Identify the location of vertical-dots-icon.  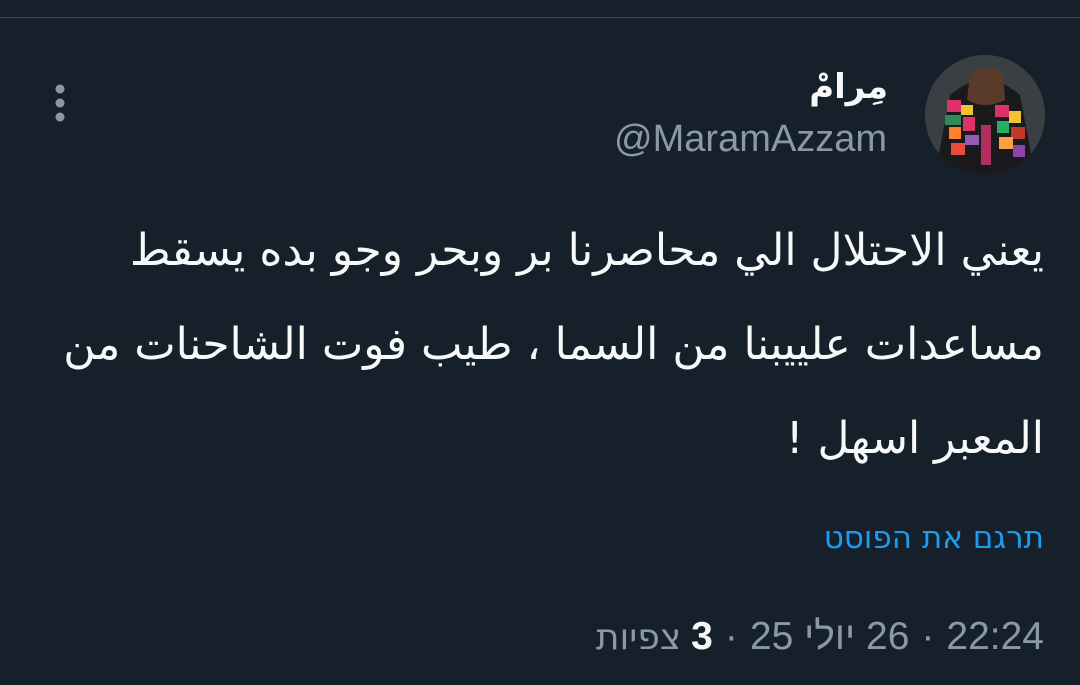
(60, 103).